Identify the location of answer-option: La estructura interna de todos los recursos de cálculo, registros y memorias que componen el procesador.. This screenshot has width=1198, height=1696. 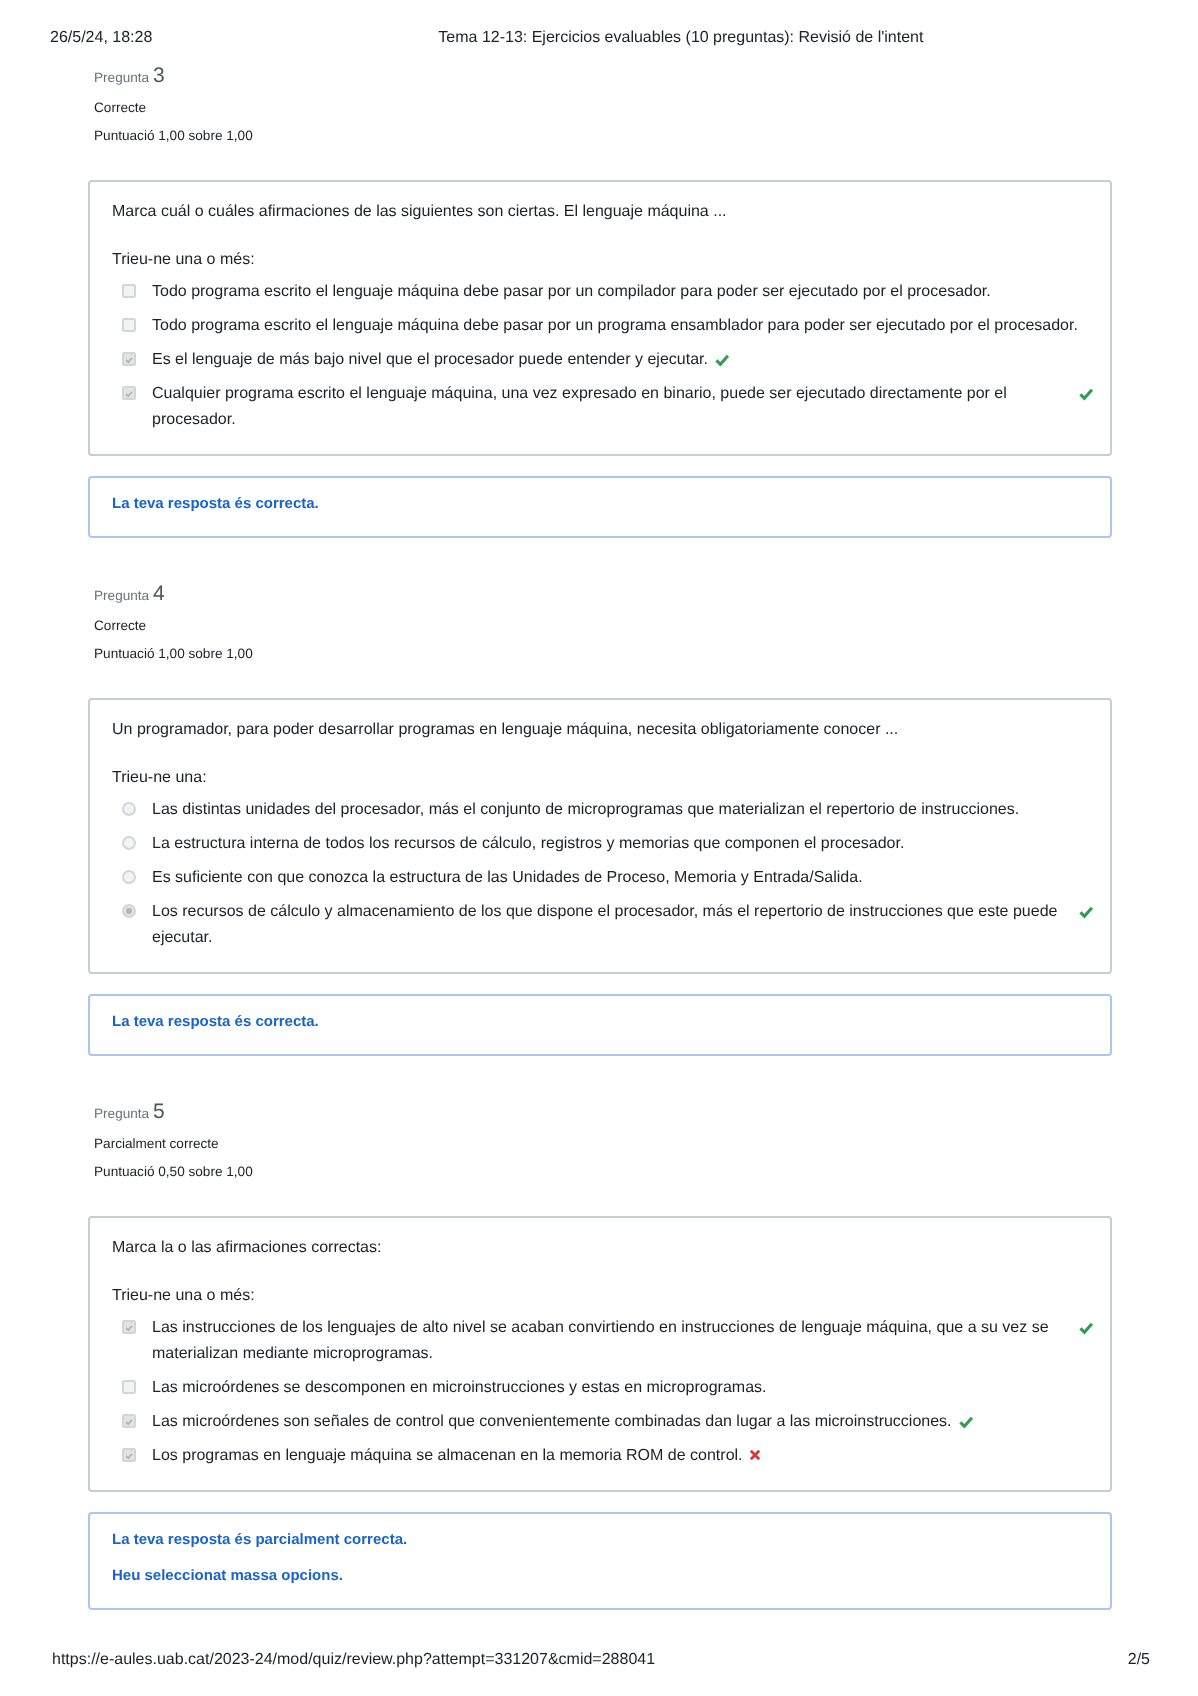
(528, 843).